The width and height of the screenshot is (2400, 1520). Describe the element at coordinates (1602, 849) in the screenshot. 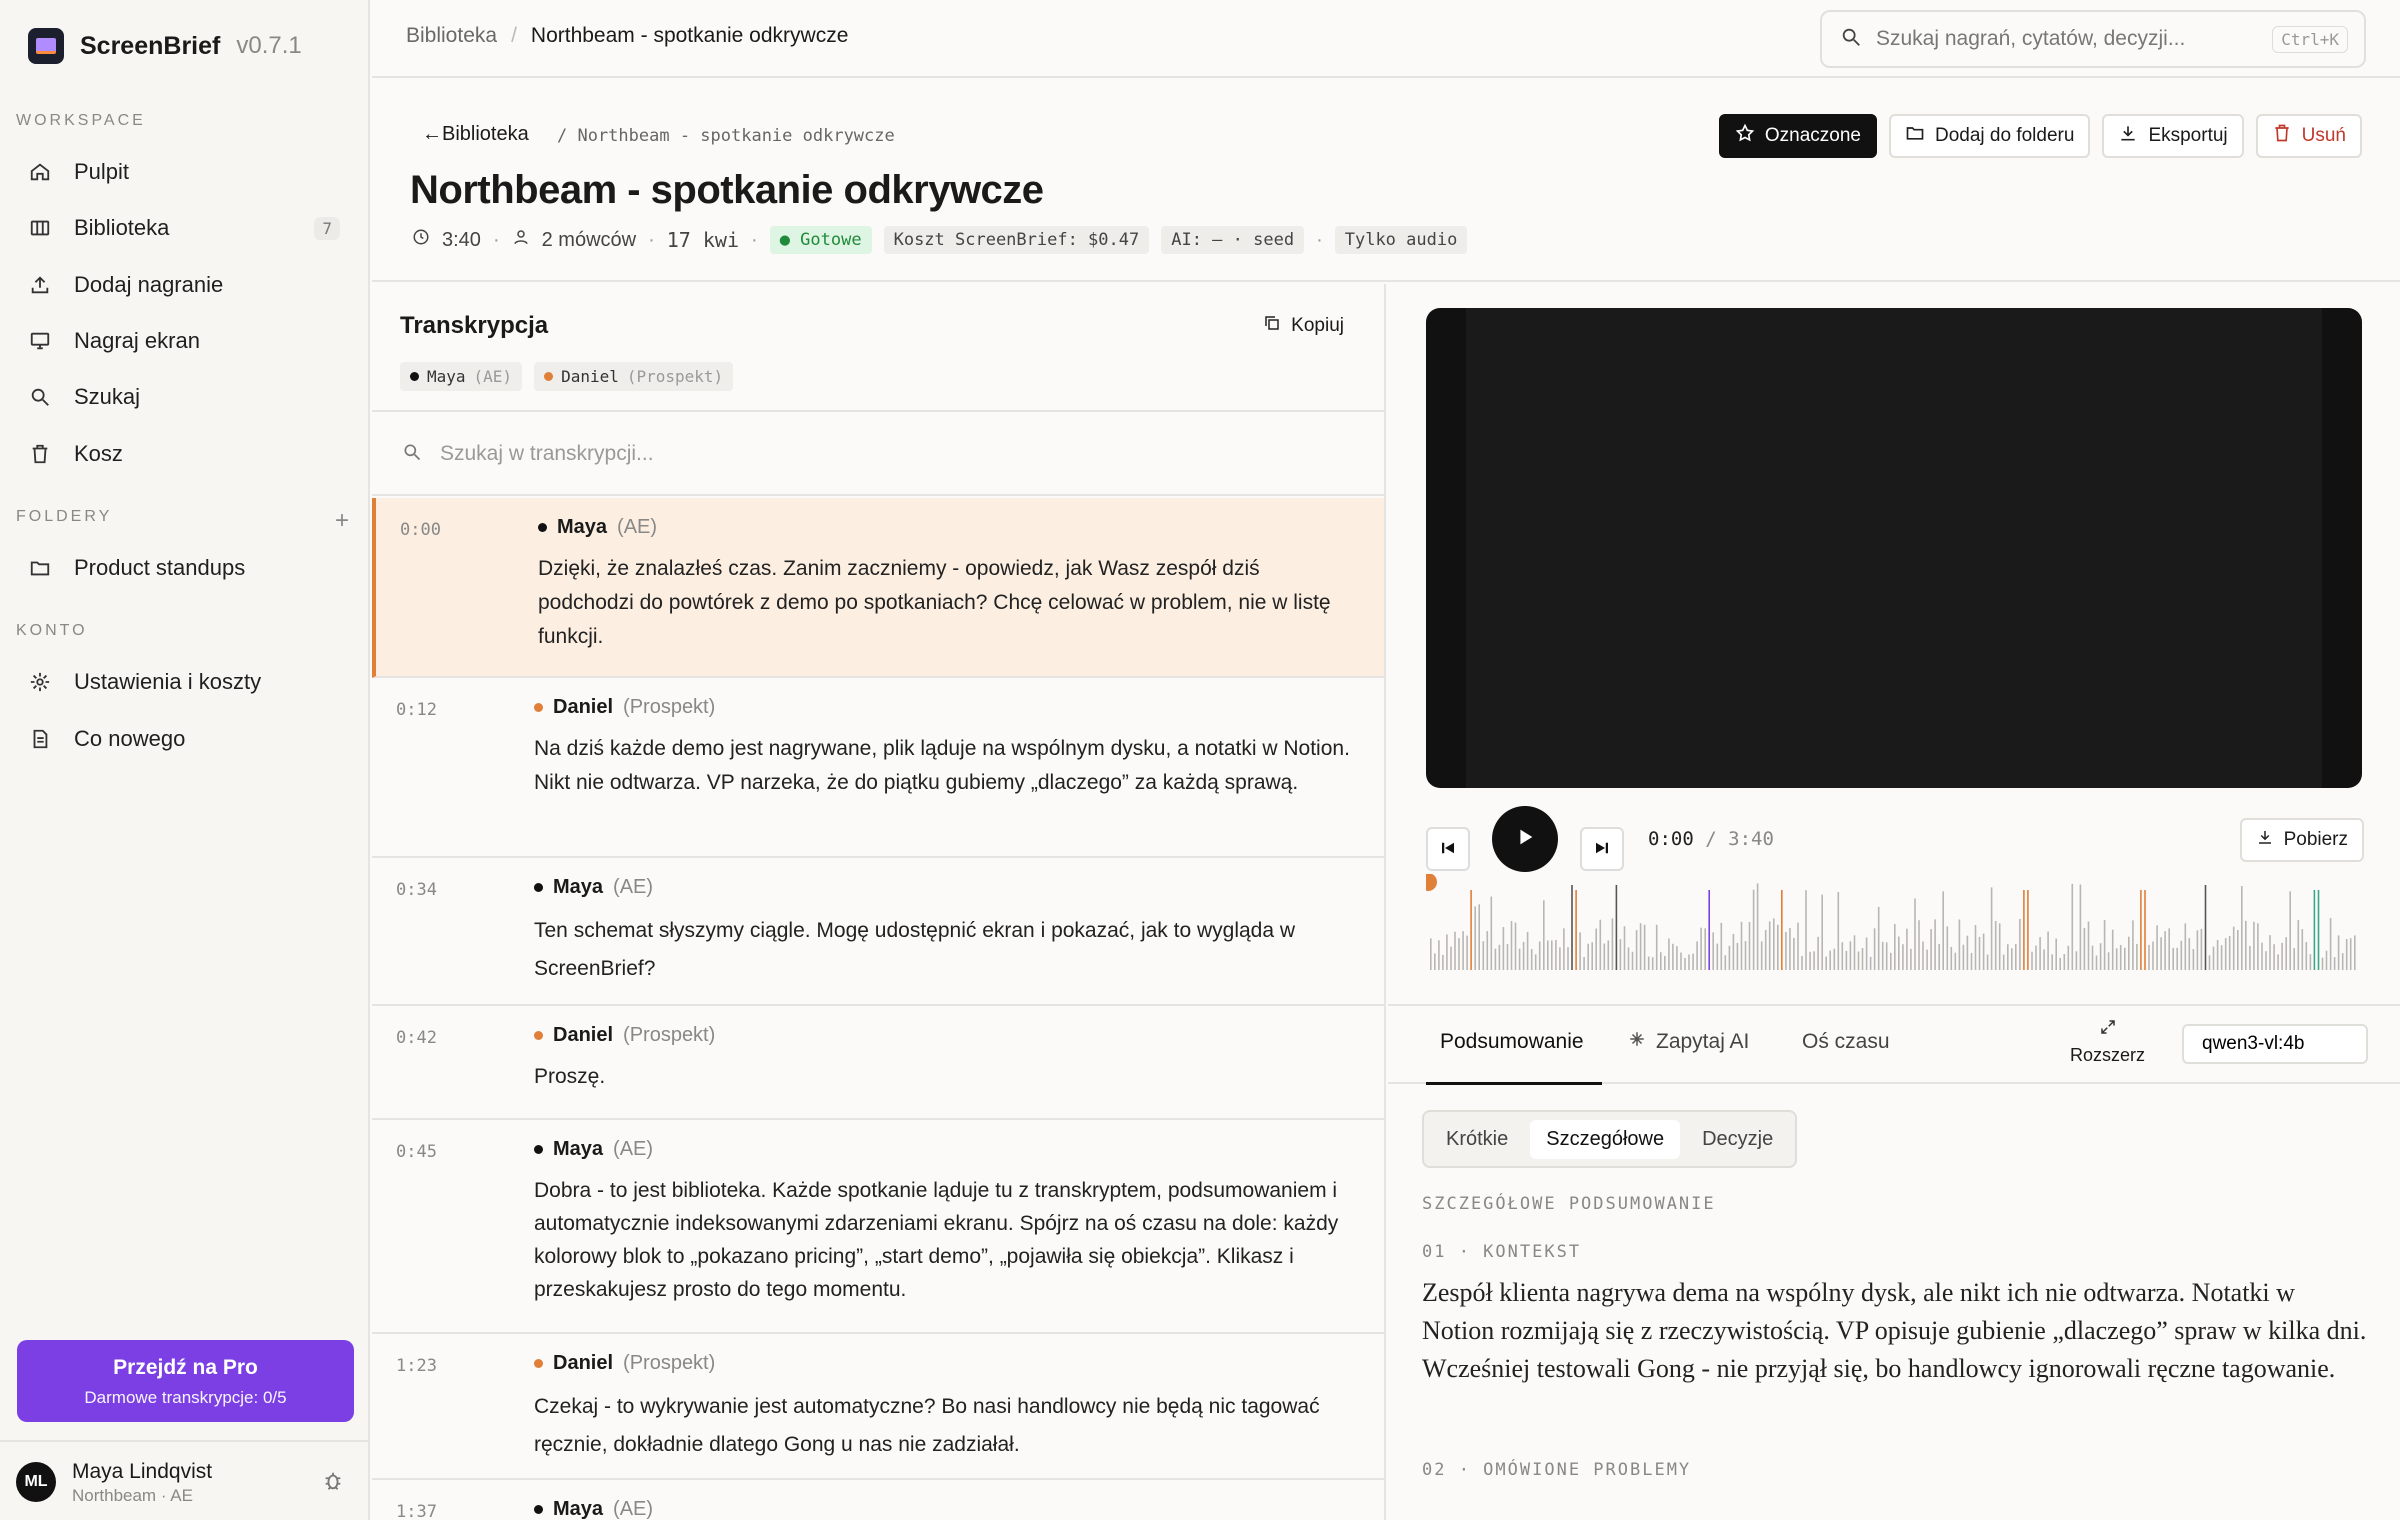

I see `skip-forward-button` at that location.